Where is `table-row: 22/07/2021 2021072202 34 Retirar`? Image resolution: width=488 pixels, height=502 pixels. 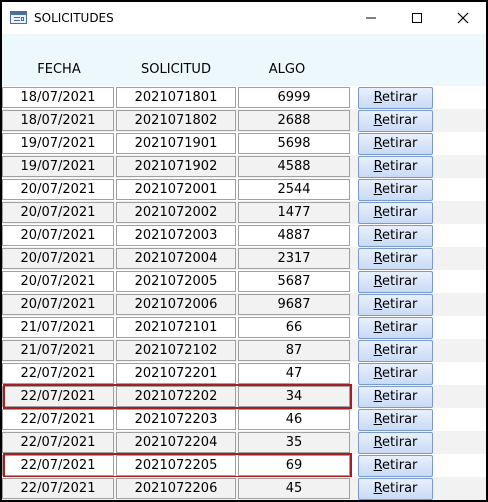 table-row: 22/07/2021 2021072202 34 Retirar is located at coordinates (244, 396).